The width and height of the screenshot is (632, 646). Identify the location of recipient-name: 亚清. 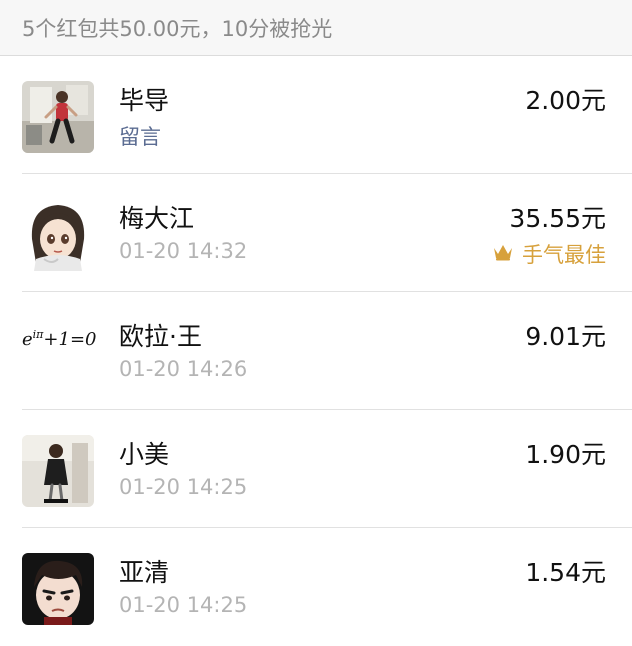
(144, 572).